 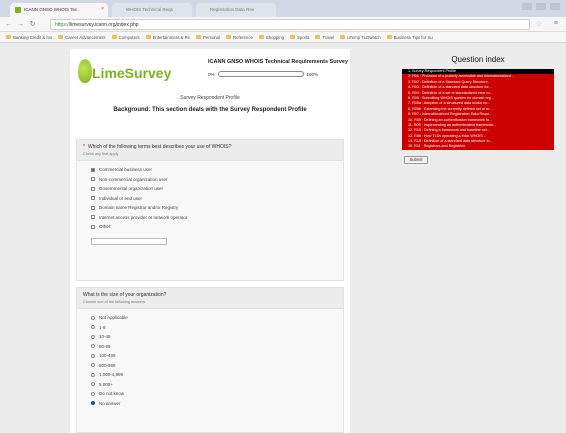 What do you see at coordinates (102, 9) in the screenshot?
I see `close-tab-icon: ×` at bounding box center [102, 9].